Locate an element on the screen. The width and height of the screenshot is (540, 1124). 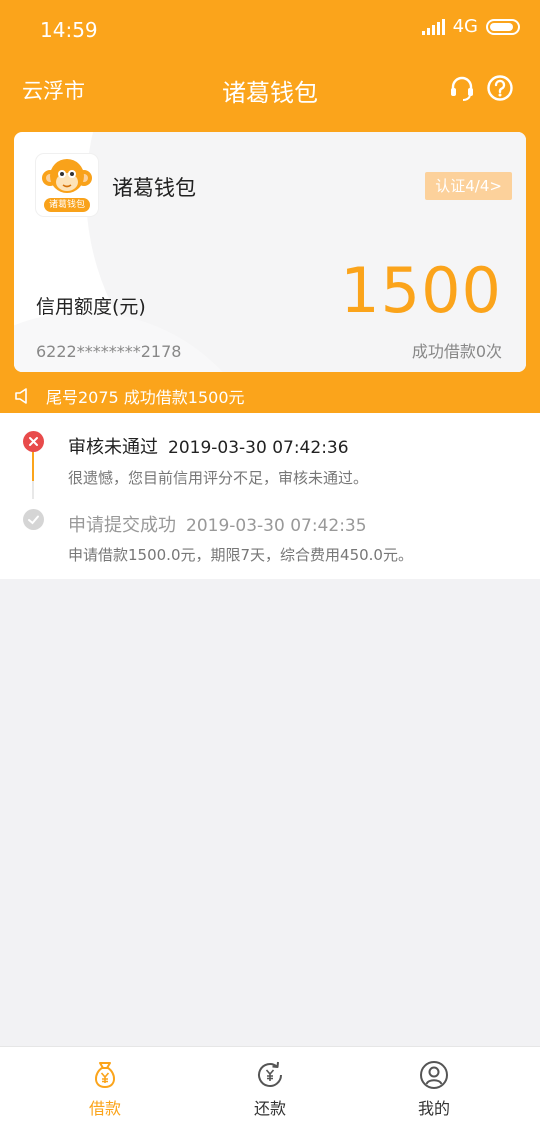
bank-card-number: 6222********2178 is located at coordinates (109, 351).